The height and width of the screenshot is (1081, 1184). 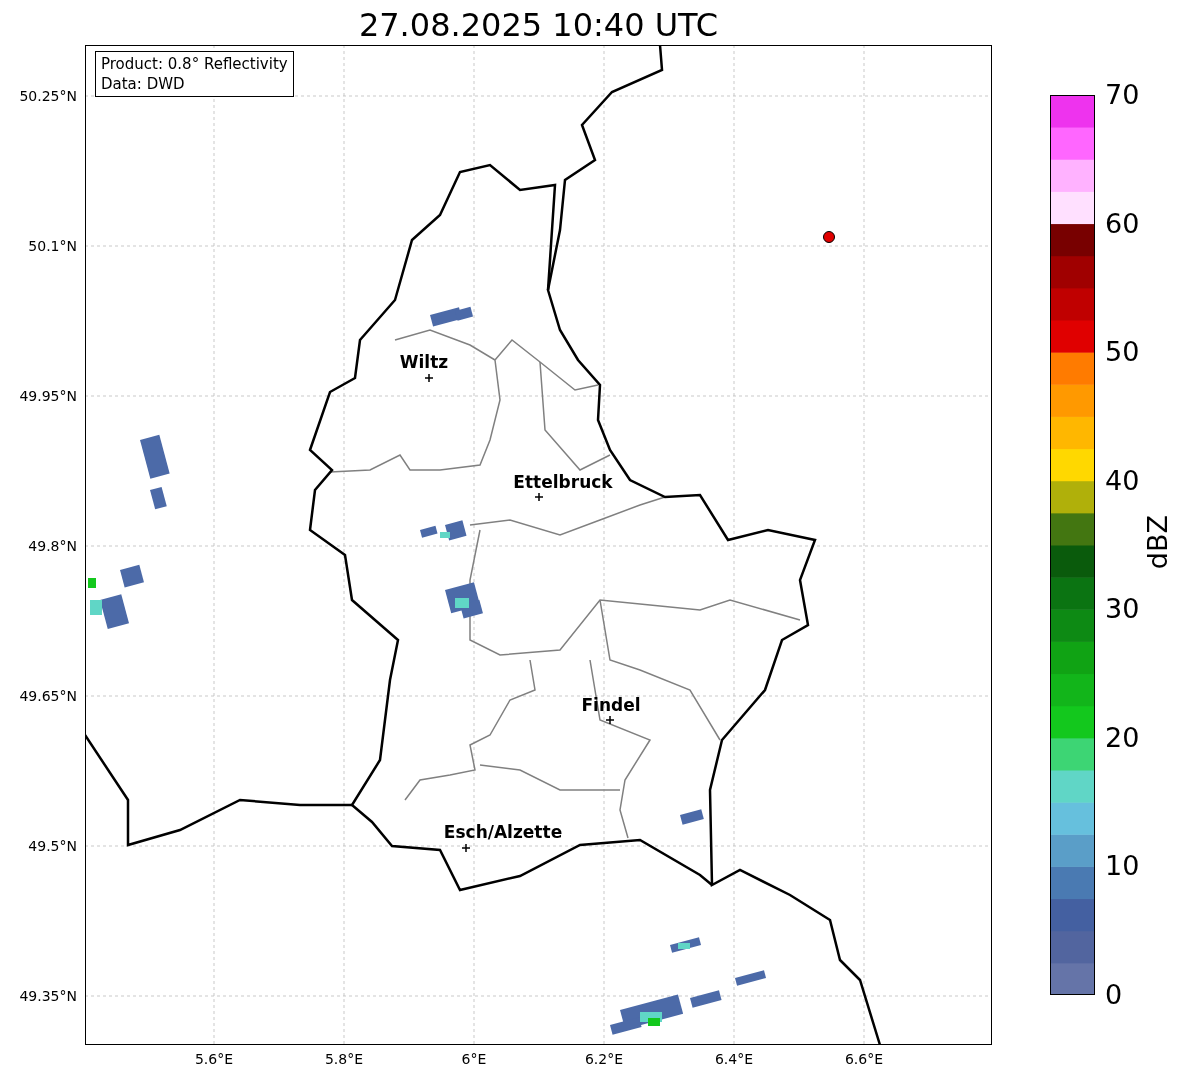 I want to click on scale-label: 60, so click(x=1122, y=223).